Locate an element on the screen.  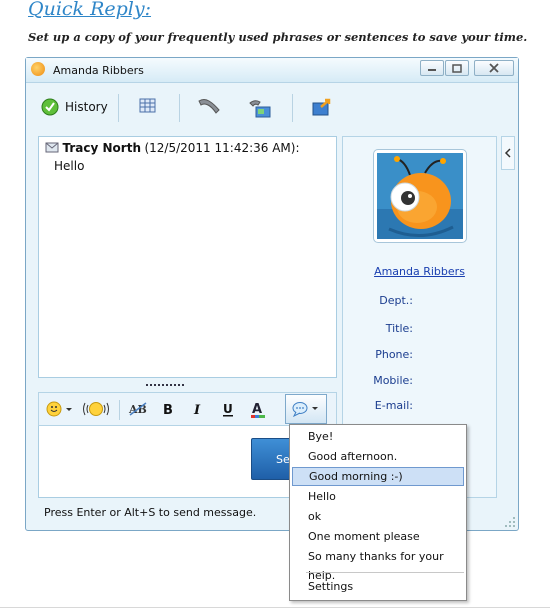
quick-reply-item: ok is located at coordinates (378, 516).